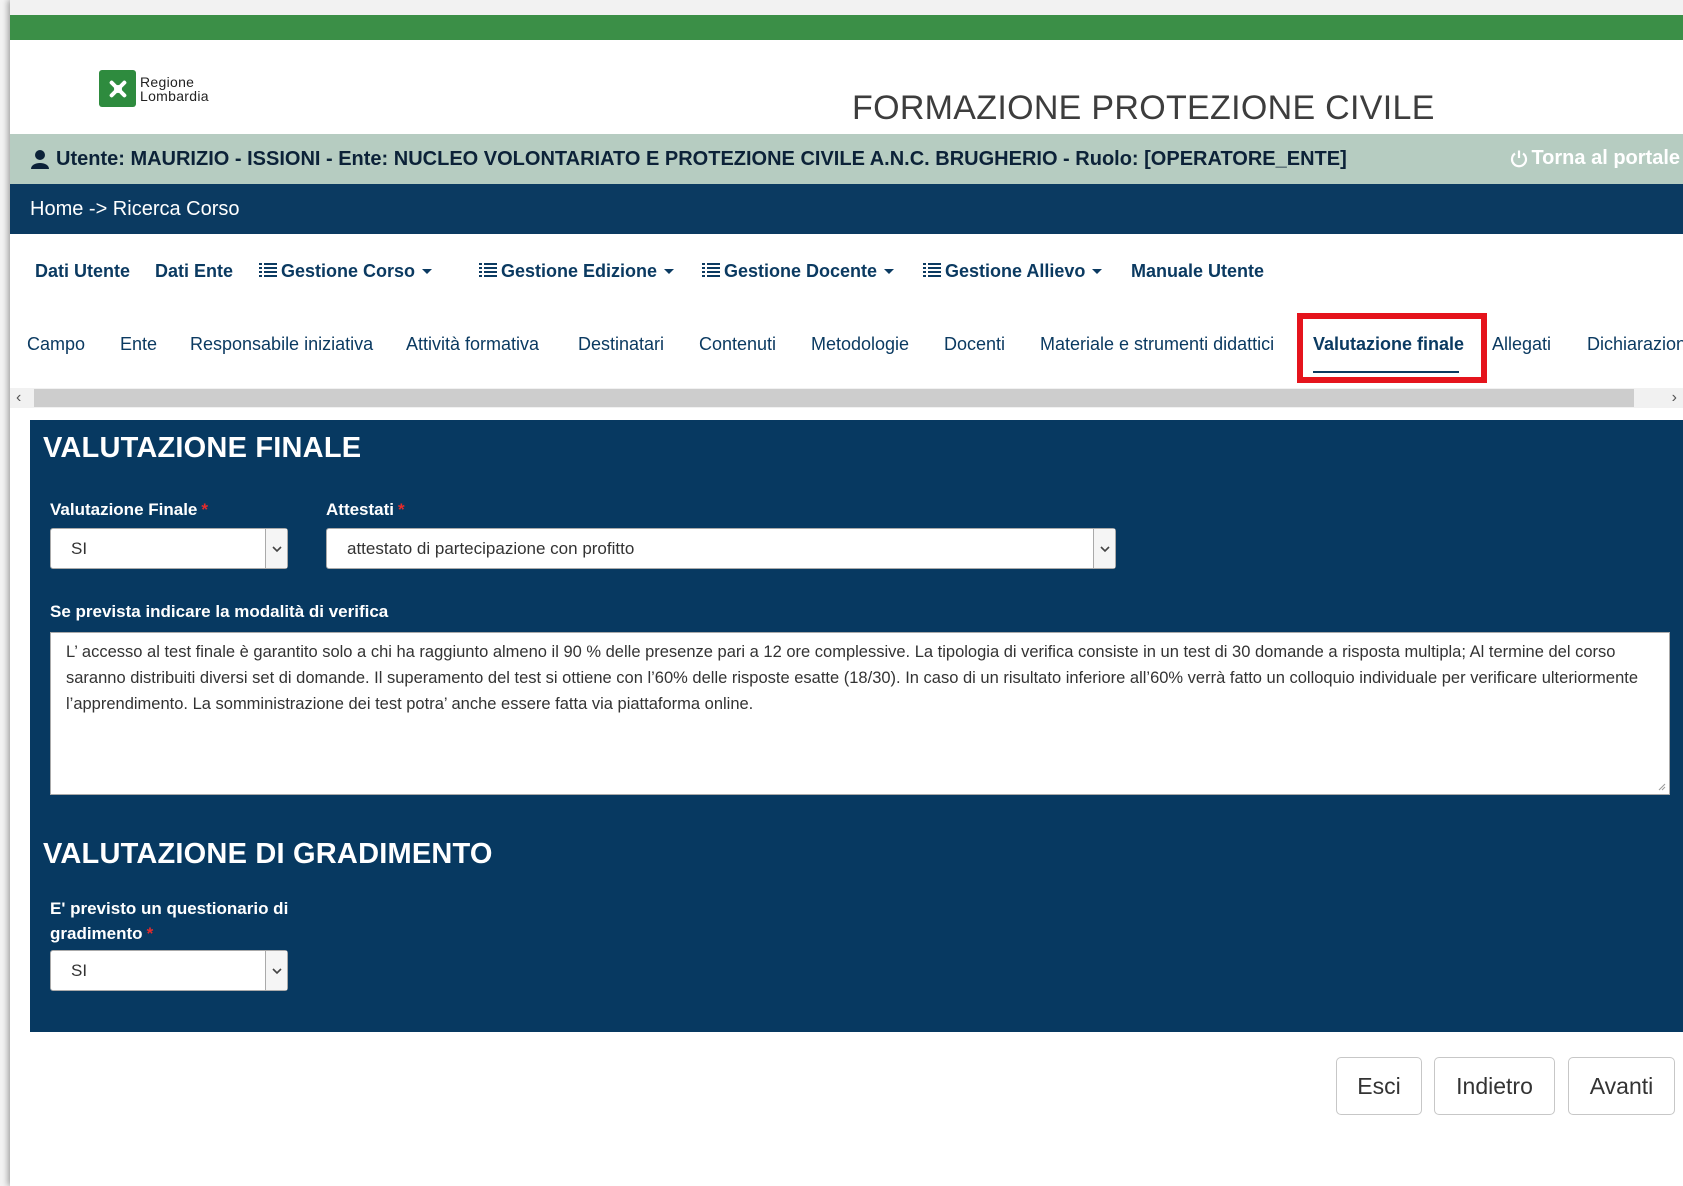 Image resolution: width=1683 pixels, height=1186 pixels. I want to click on attestati-label: Attestati *, so click(365, 510).